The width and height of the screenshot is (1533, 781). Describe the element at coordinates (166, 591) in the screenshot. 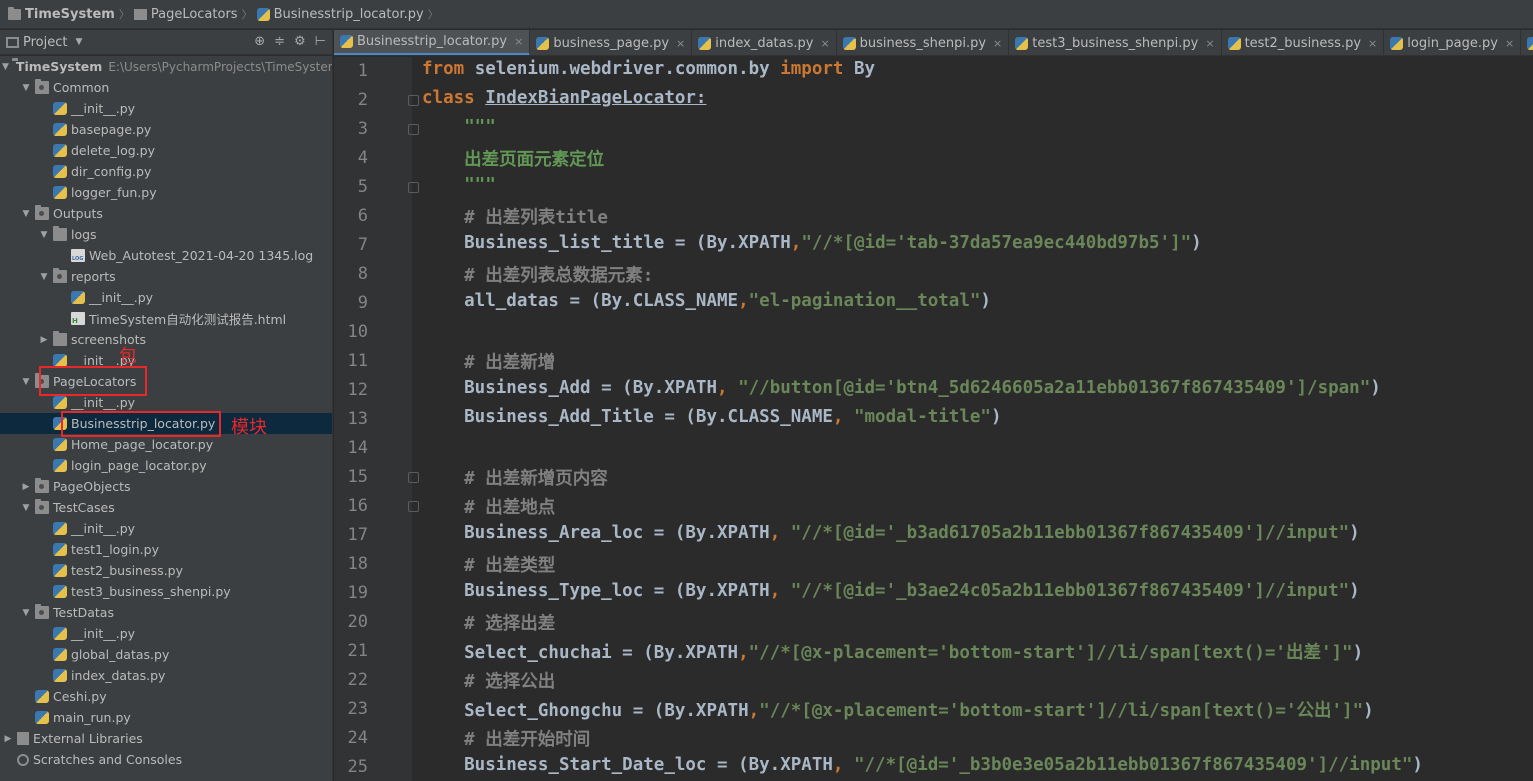

I see `tree-item: test3_business_shenpi.py` at that location.